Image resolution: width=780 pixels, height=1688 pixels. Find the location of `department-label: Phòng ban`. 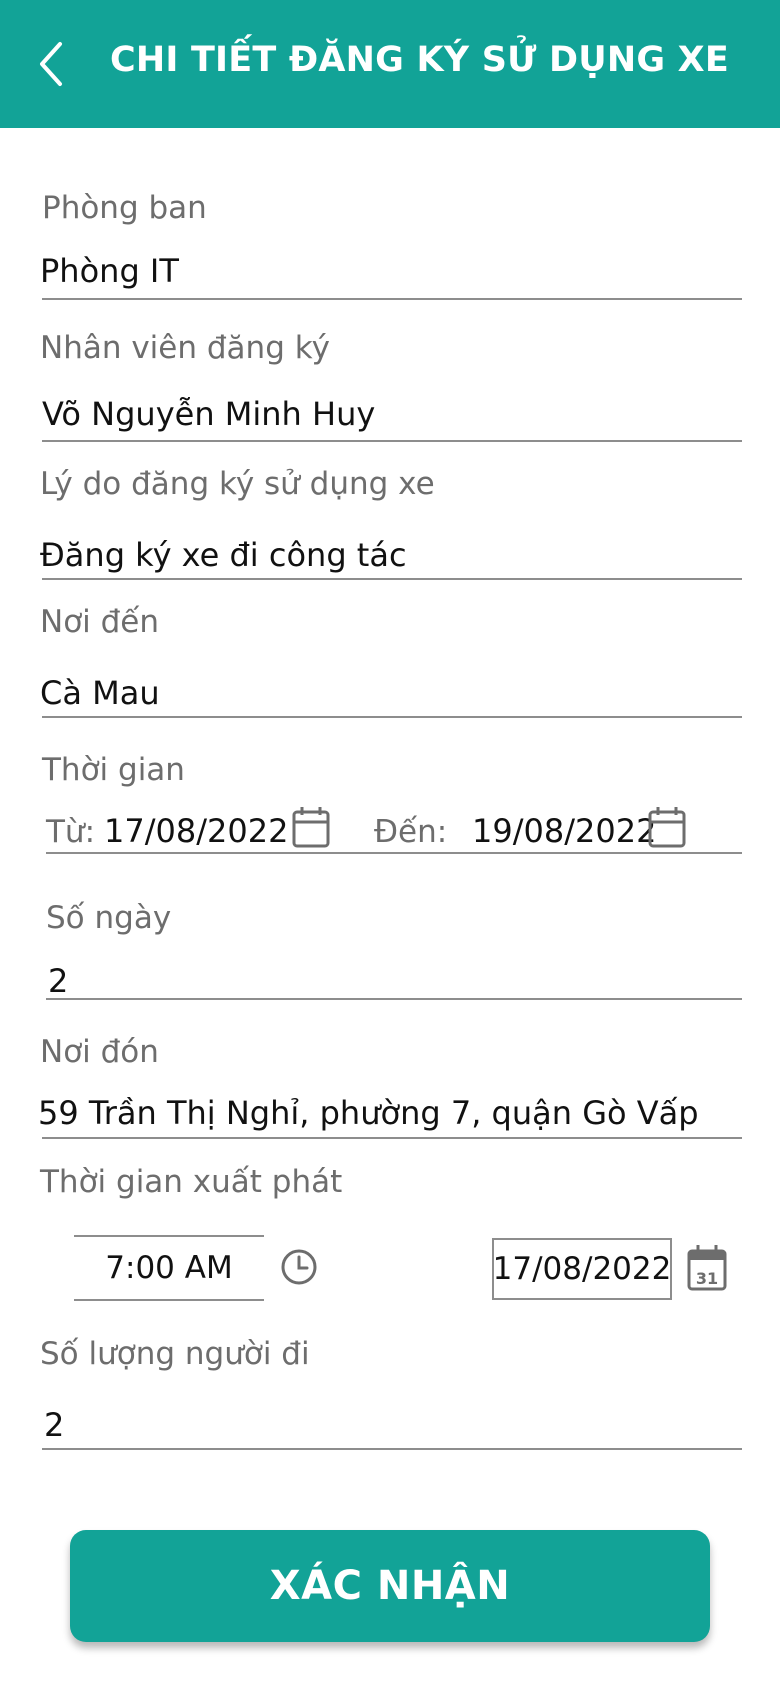

department-label: Phòng ban is located at coordinates (124, 208).